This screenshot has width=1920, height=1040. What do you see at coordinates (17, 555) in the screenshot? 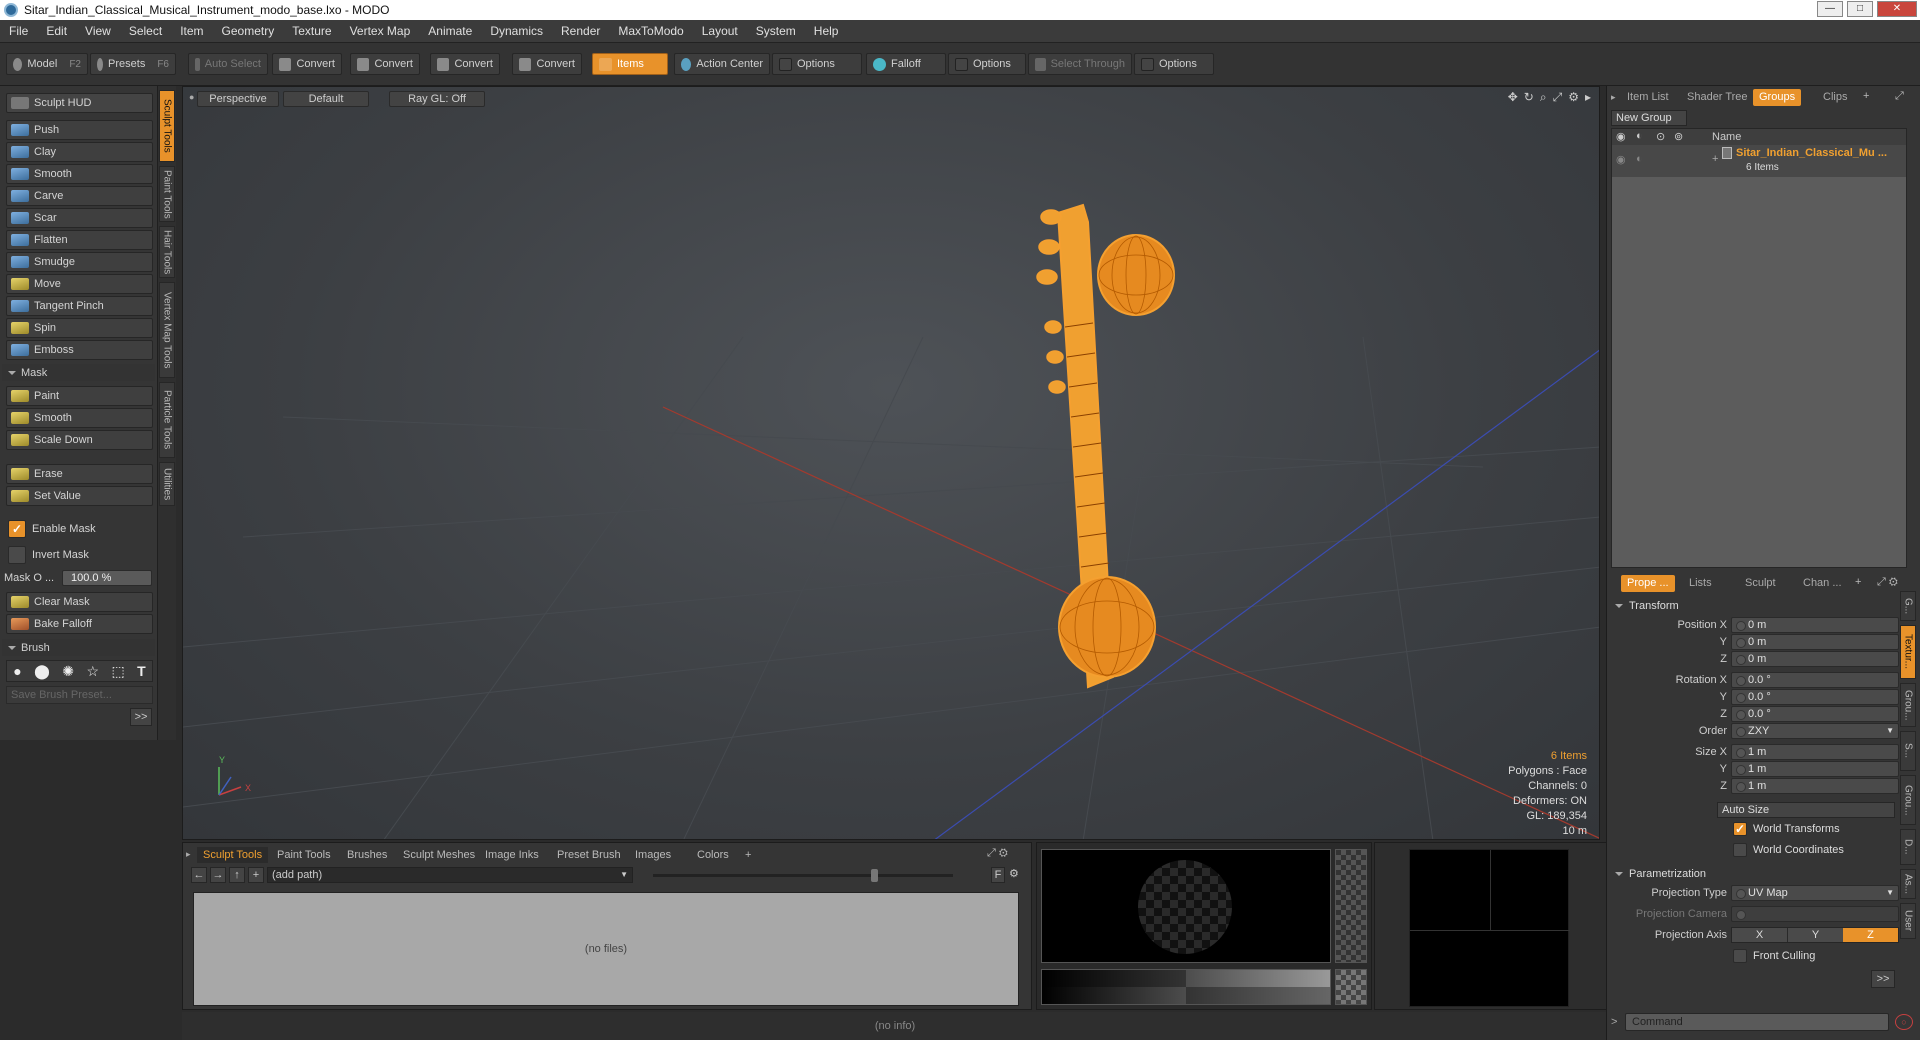
I see `invert-mask-checkbox` at bounding box center [17, 555].